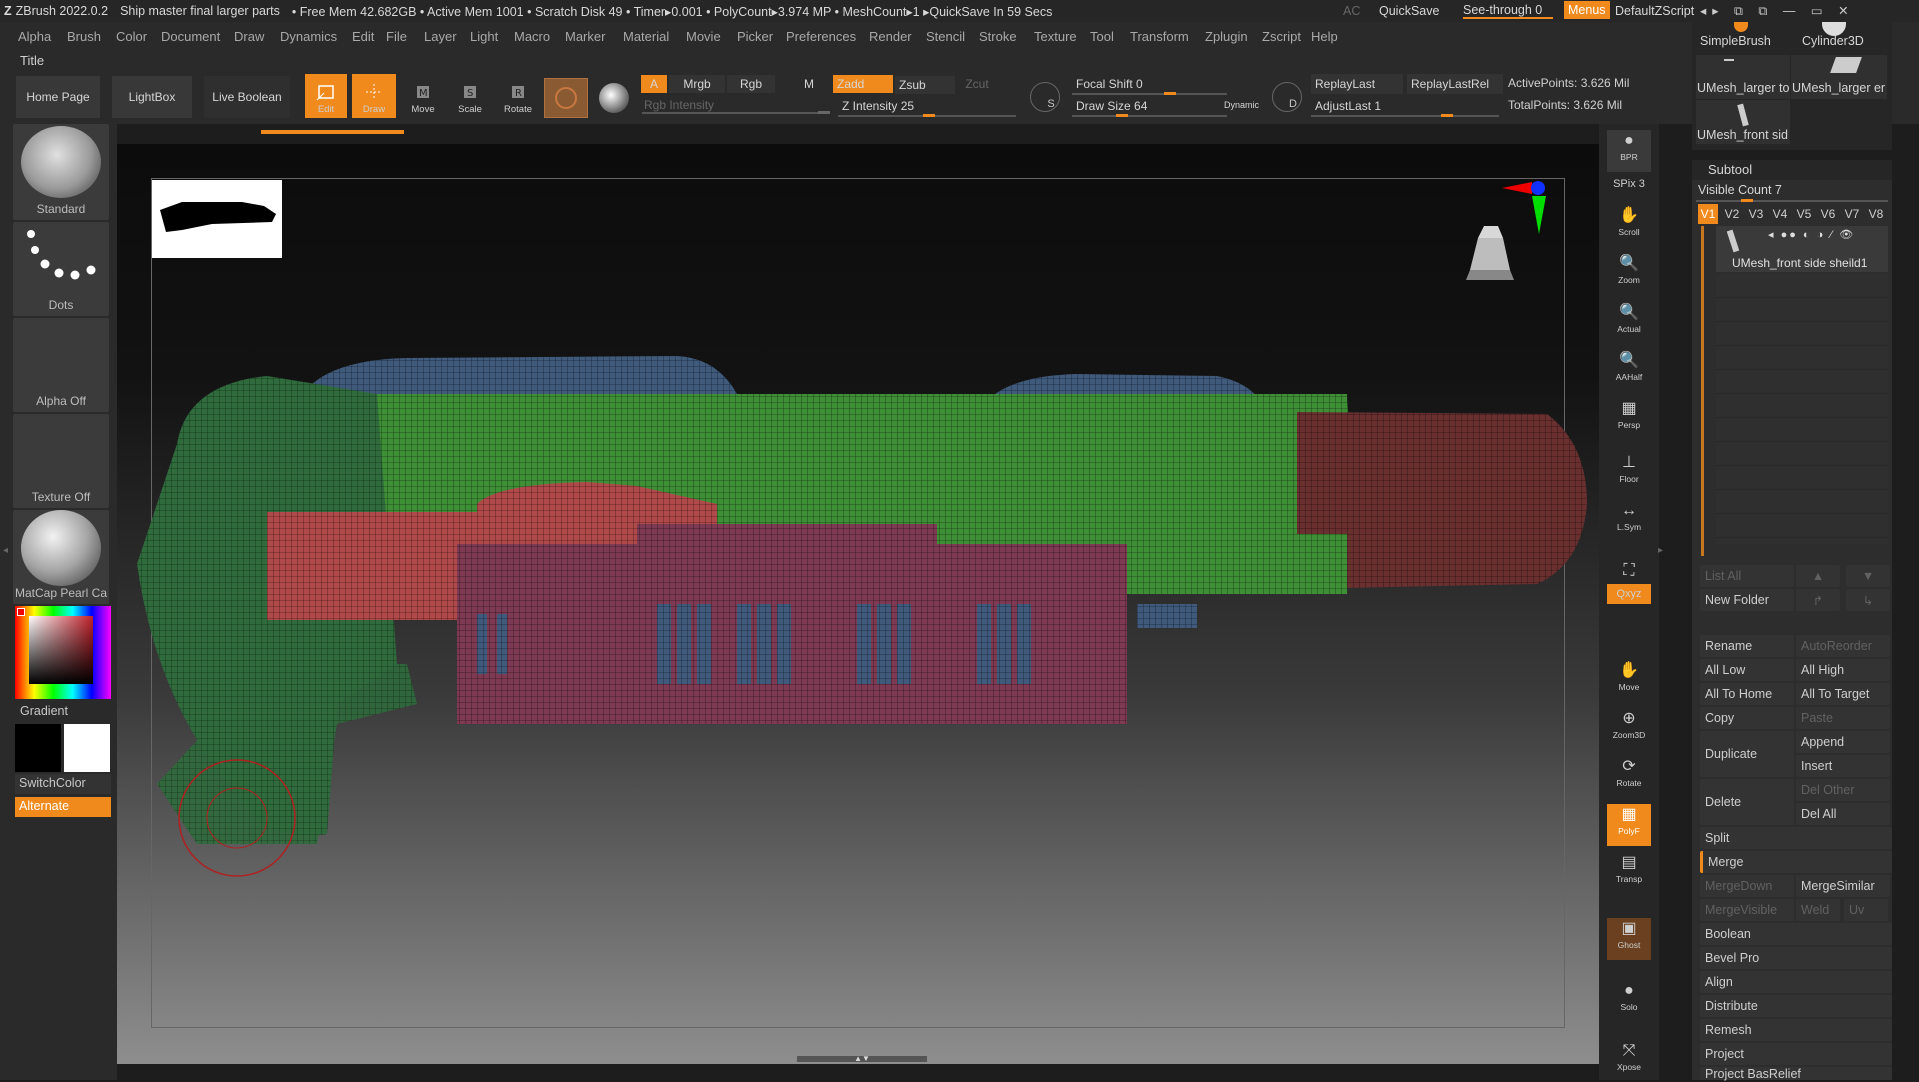  I want to click on rgb-toggle: Rgb, so click(751, 84).